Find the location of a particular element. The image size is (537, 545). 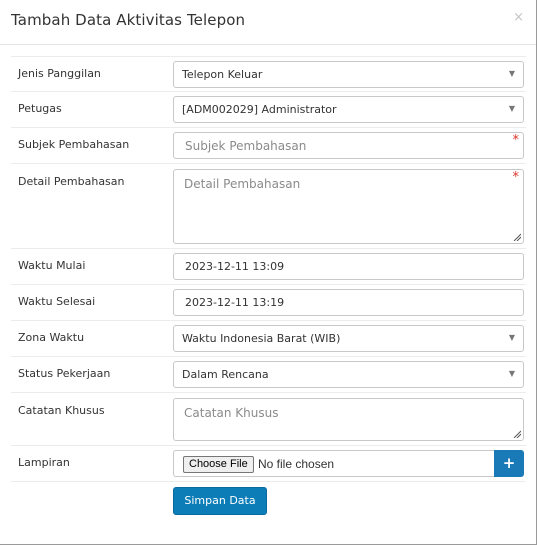

row-jenis-panggilan: Jenis Panggilan Telepon Keluar ▼ is located at coordinates (268, 74).